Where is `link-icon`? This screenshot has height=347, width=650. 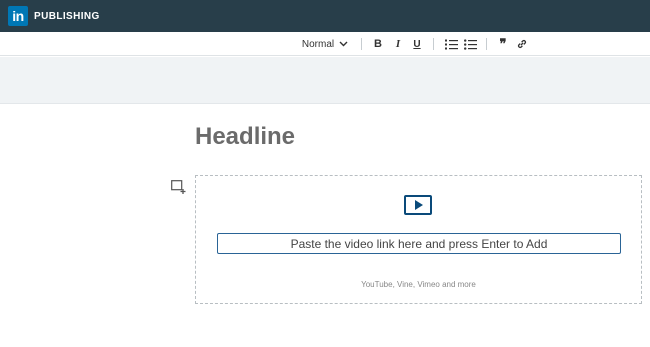 link-icon is located at coordinates (522, 44).